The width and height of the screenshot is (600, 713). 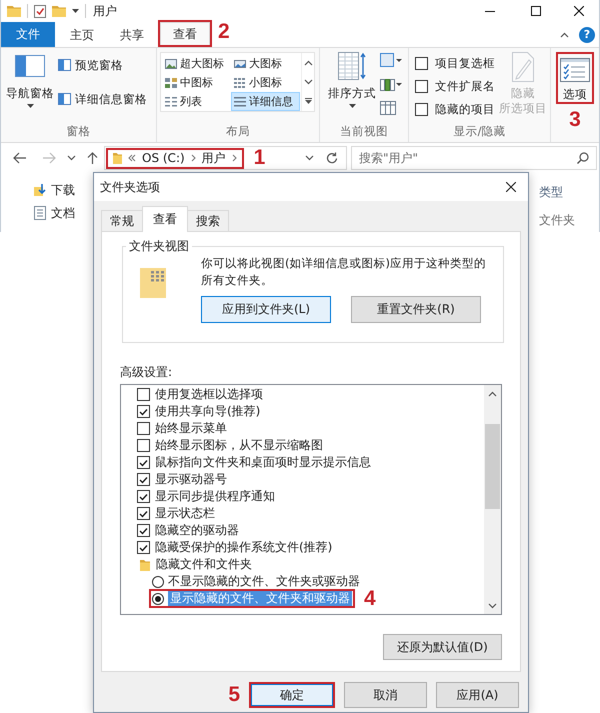 I want to click on up-arrow-icon, so click(x=92, y=158).